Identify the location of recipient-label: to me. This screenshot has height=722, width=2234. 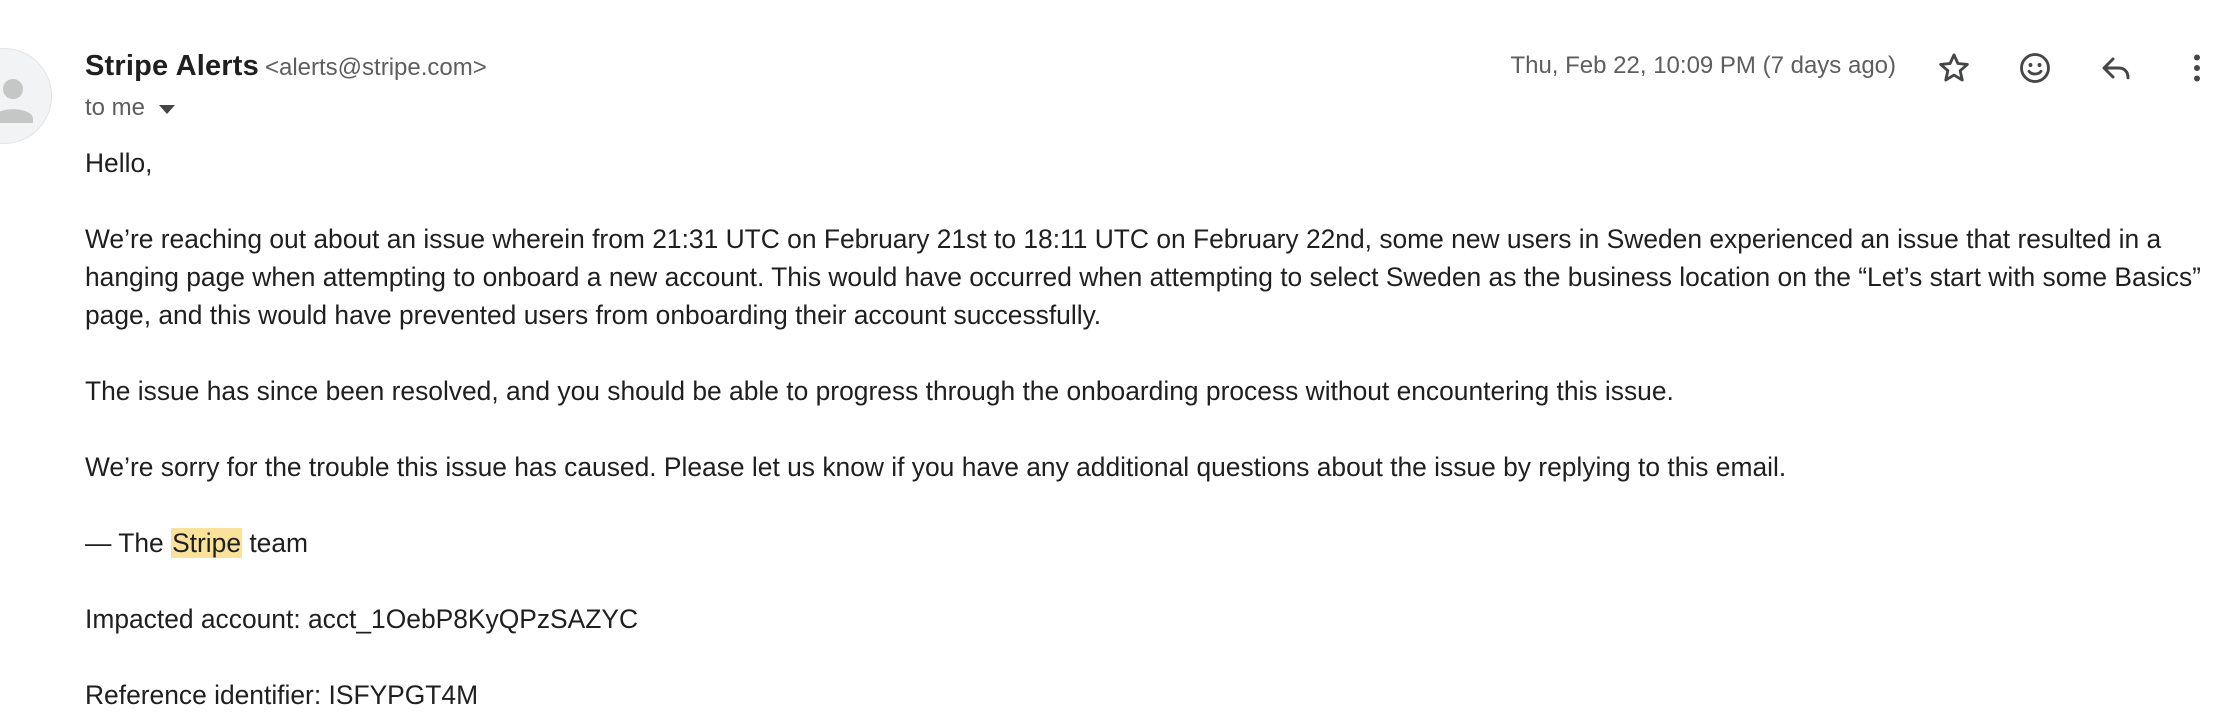
(115, 107).